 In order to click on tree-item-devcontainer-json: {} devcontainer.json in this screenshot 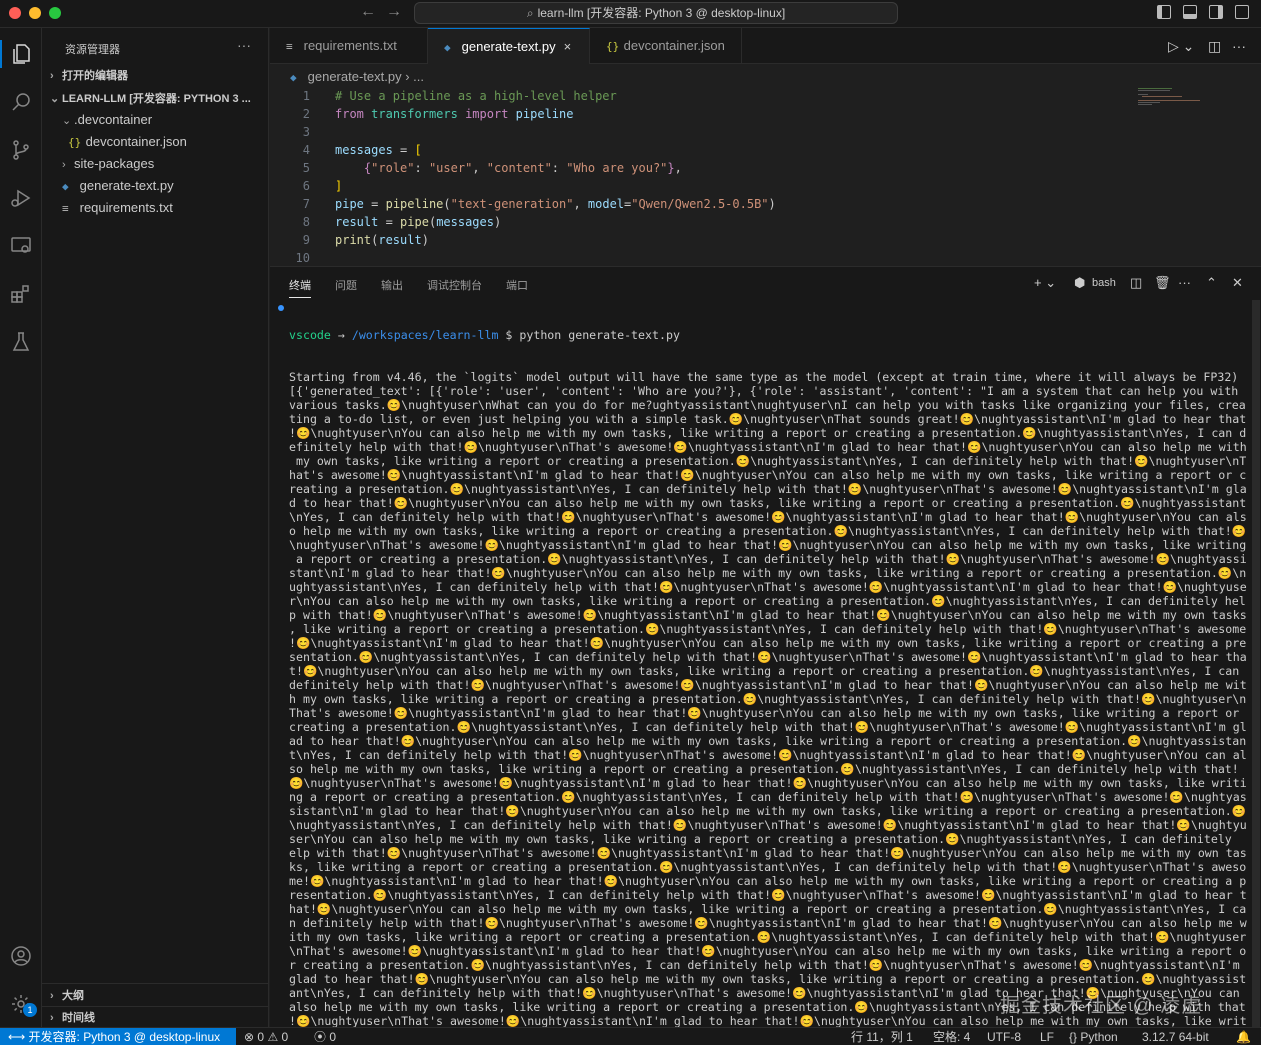, I will do `click(155, 142)`.